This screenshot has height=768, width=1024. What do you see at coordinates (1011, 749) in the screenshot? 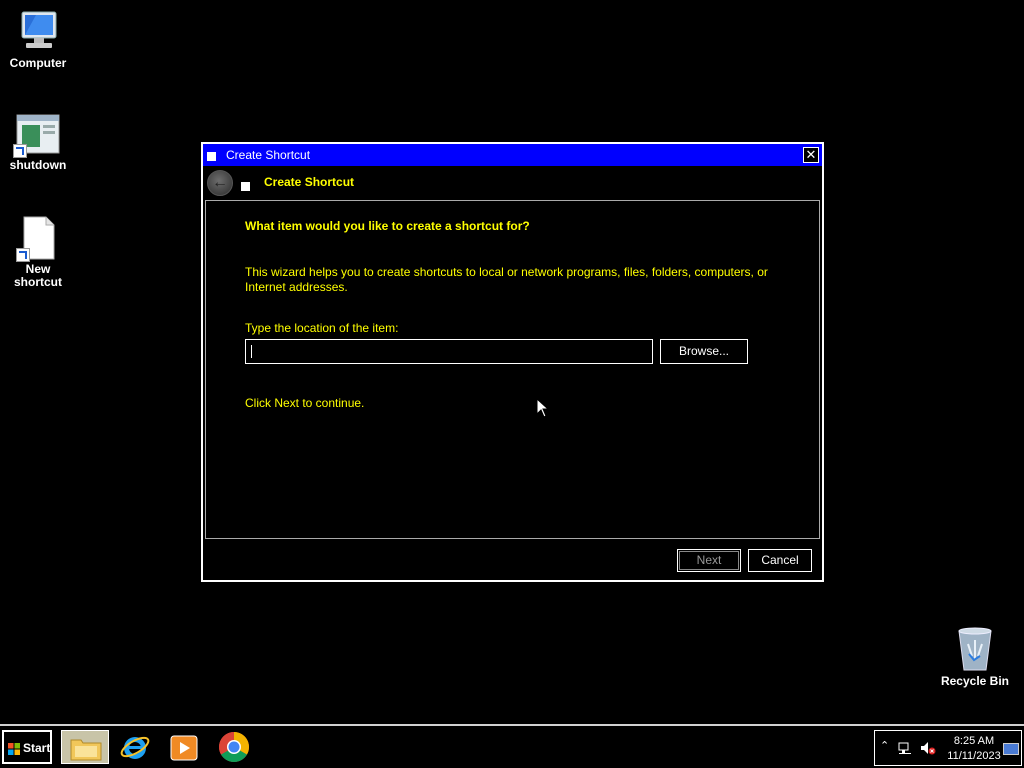
I see `show-desktop-icon` at bounding box center [1011, 749].